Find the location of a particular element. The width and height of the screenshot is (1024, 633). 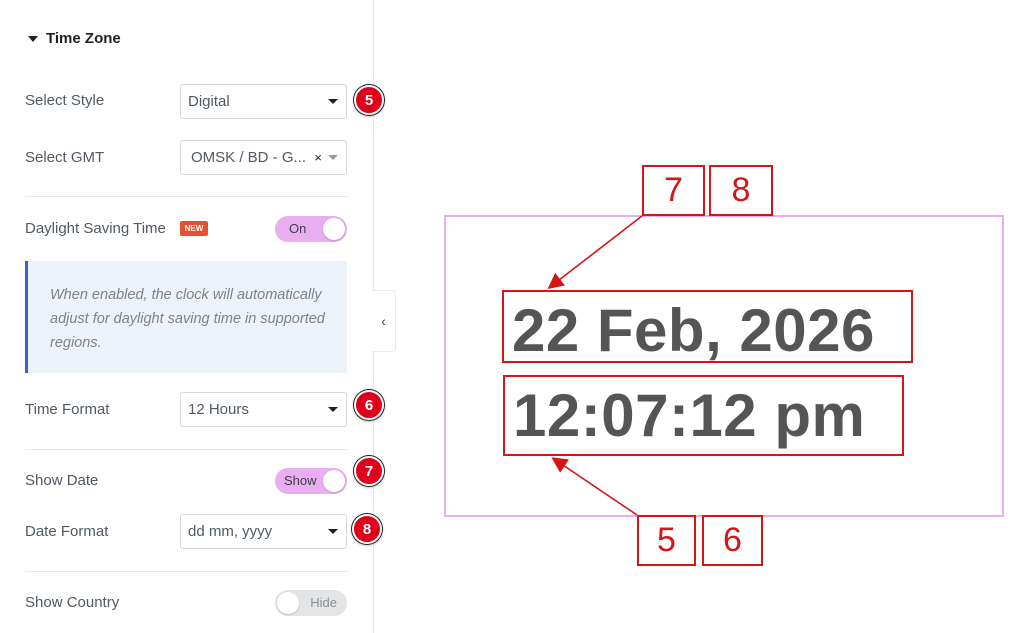

arrow-to-time is located at coordinates (594, 486).